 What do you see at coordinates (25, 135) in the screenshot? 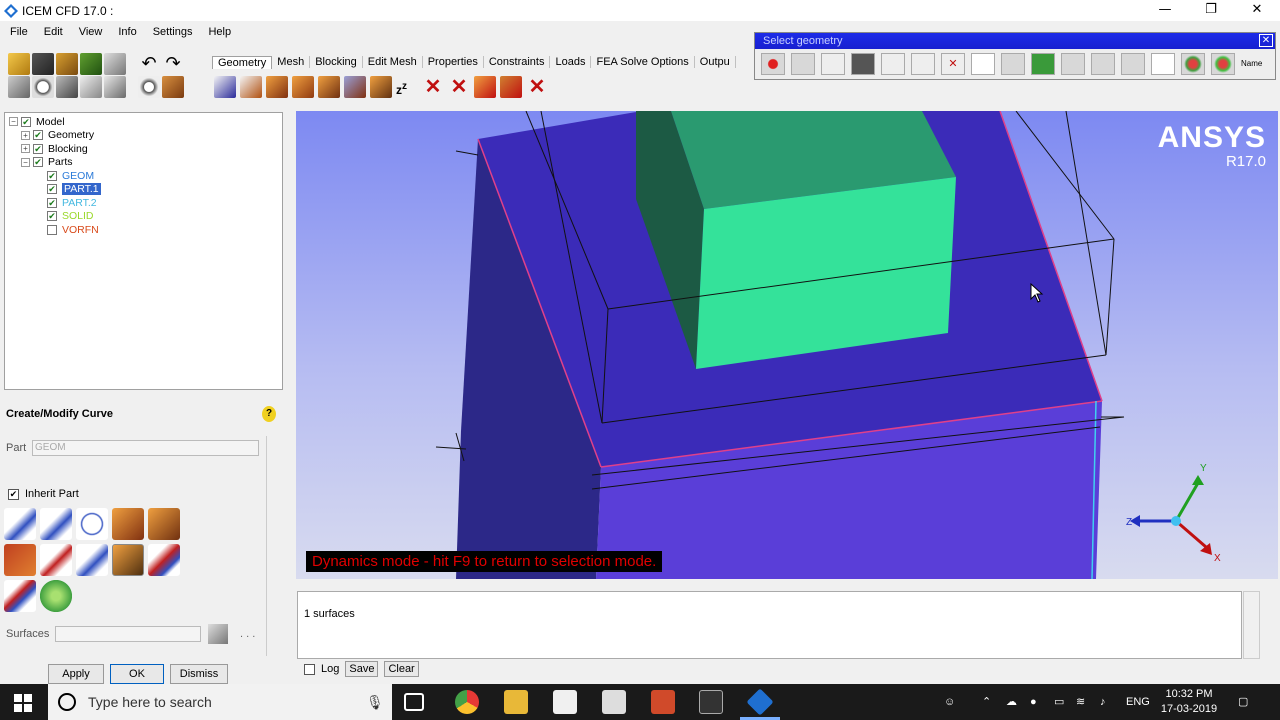
I see `expand-icon: +` at bounding box center [25, 135].